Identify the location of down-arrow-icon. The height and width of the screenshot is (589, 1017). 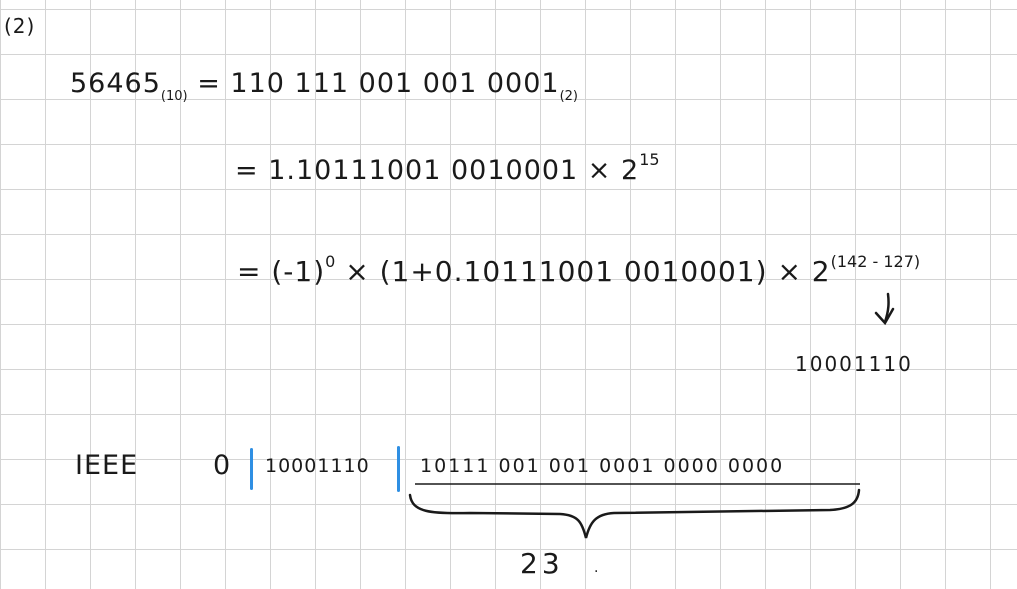
(884, 309).